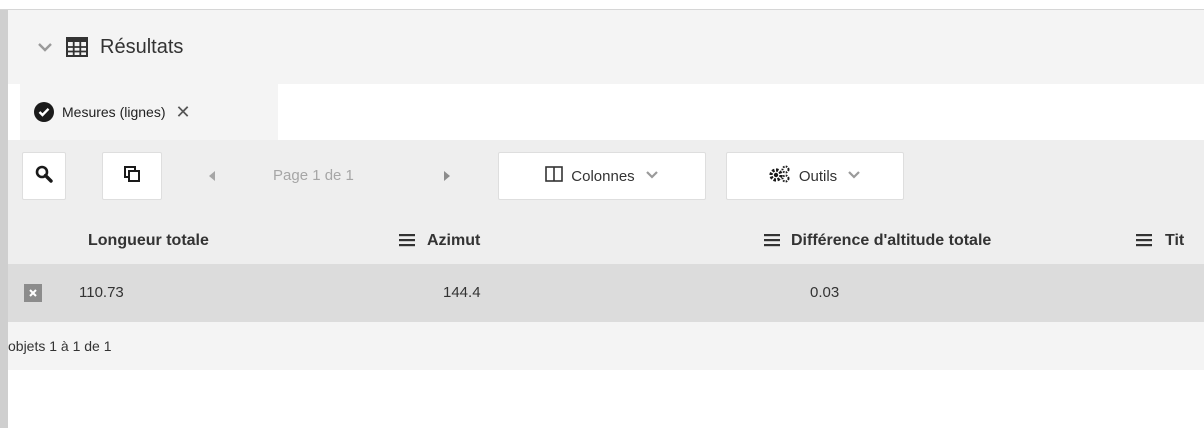 This screenshot has width=1204, height=428. What do you see at coordinates (606, 112) in the screenshot?
I see `tab-bar: Mesures (lignes) ✕` at bounding box center [606, 112].